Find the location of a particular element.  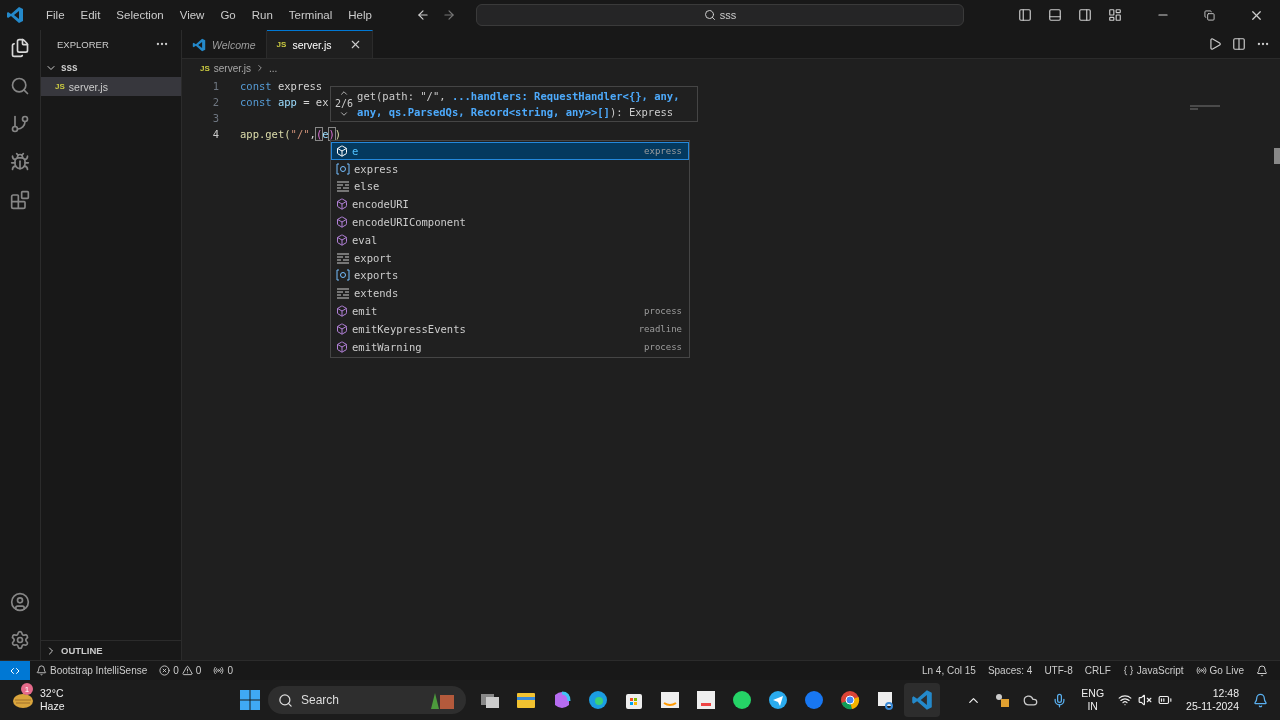

clock: 12:48 25-11-2024 is located at coordinates (1212, 700).